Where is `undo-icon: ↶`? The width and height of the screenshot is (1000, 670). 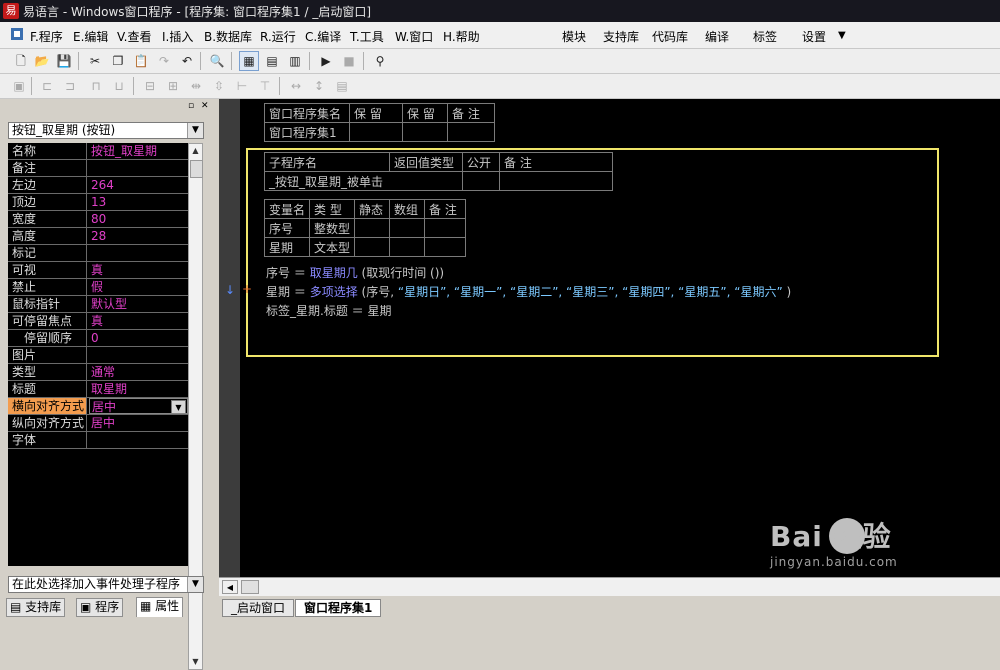 undo-icon: ↶ is located at coordinates (187, 61).